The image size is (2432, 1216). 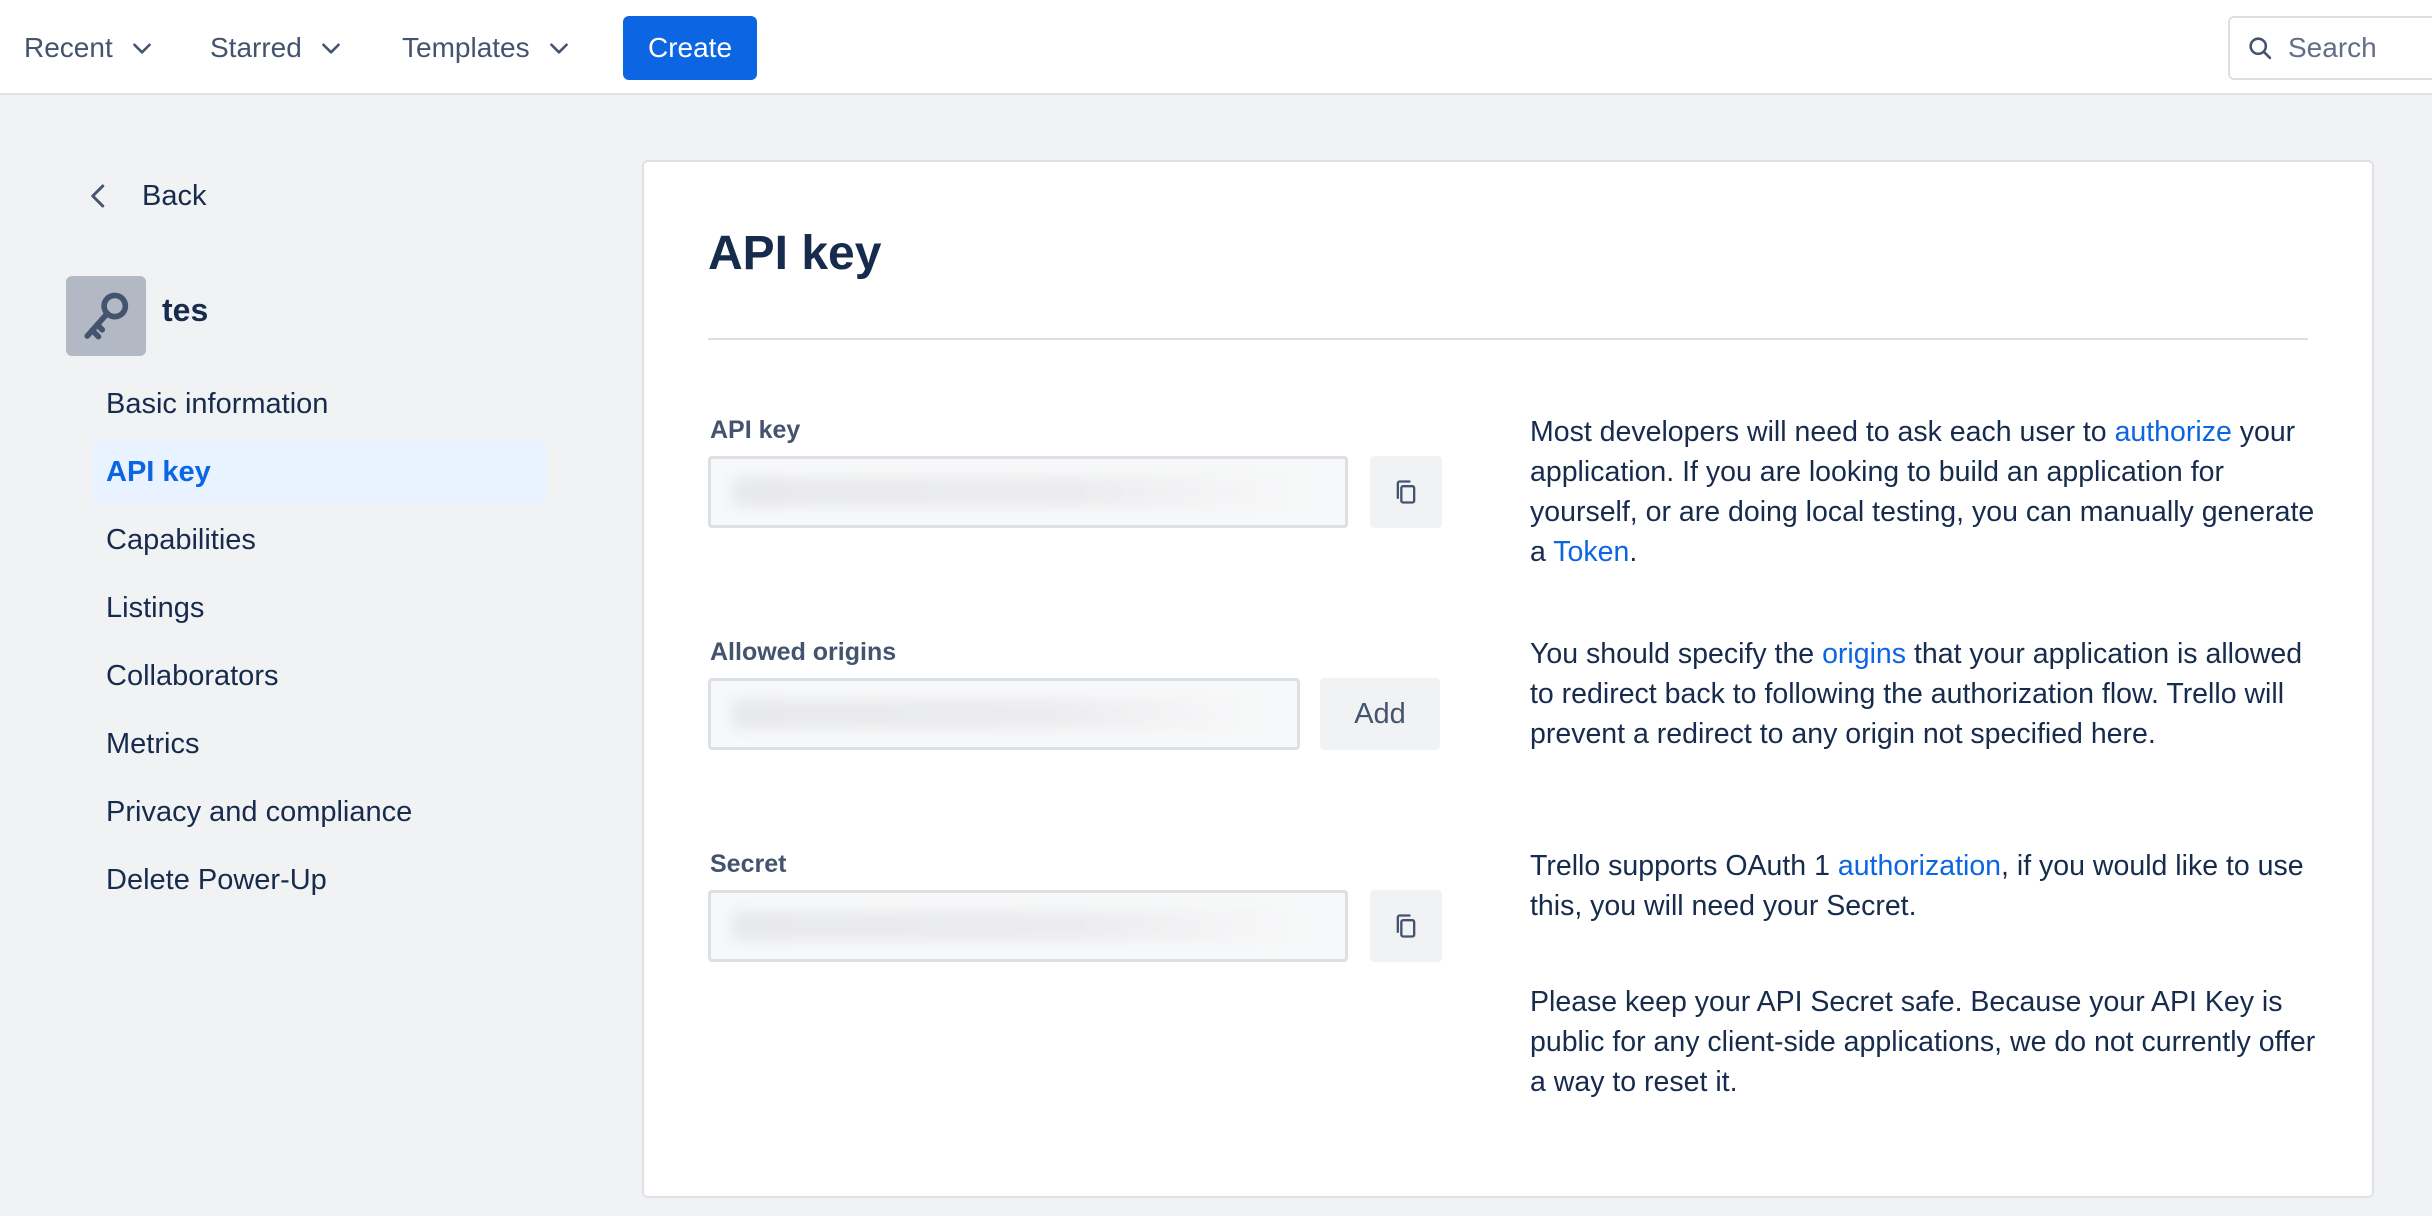 I want to click on add-origin-button: Add, so click(x=1380, y=714).